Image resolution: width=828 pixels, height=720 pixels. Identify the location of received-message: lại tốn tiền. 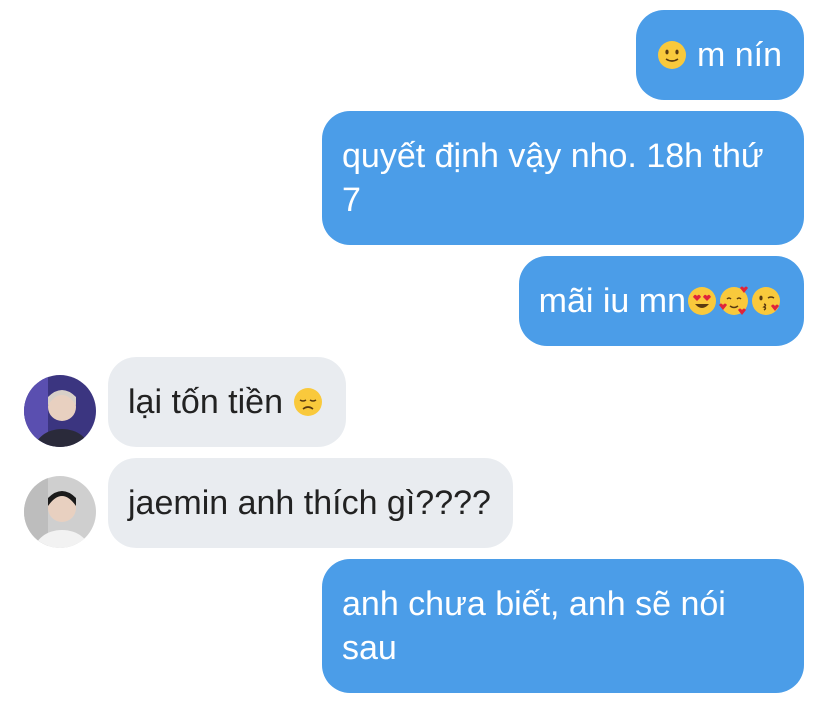
(227, 402).